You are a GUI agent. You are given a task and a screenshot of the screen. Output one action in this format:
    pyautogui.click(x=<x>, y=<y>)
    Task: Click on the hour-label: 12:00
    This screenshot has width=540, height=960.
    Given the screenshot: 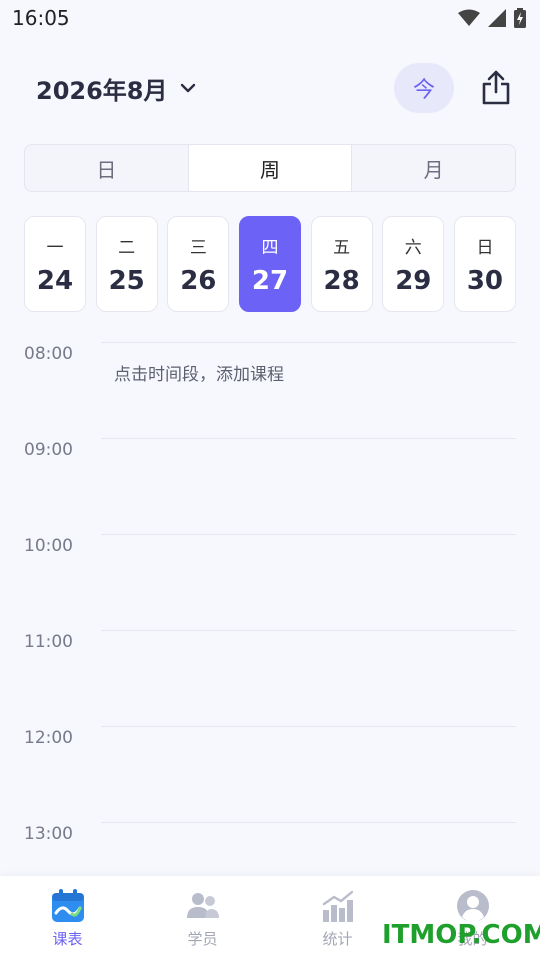 What is the action you would take?
    pyautogui.click(x=48, y=738)
    